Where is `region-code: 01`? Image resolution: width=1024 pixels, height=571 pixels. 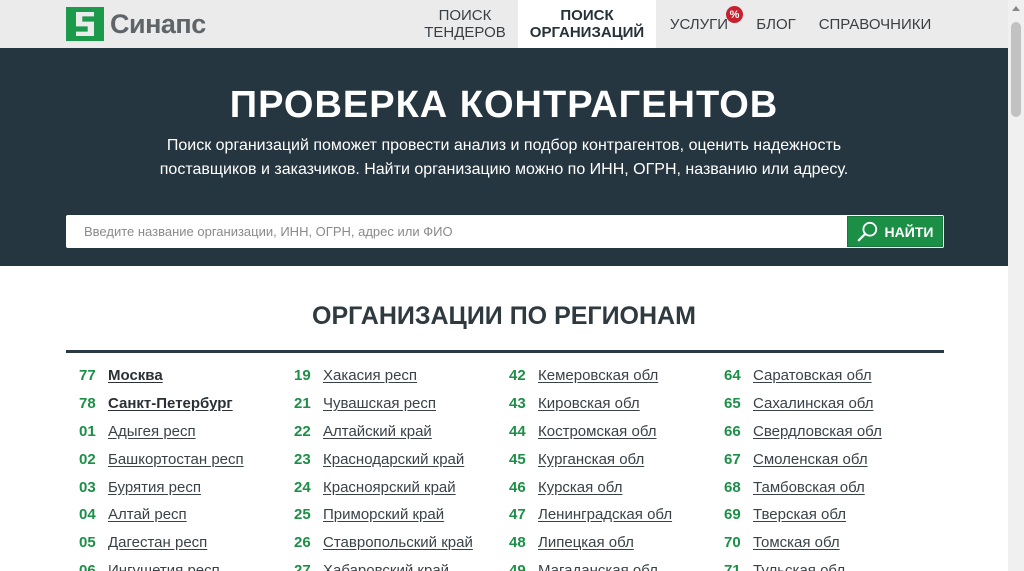
region-code: 01 is located at coordinates (87, 431).